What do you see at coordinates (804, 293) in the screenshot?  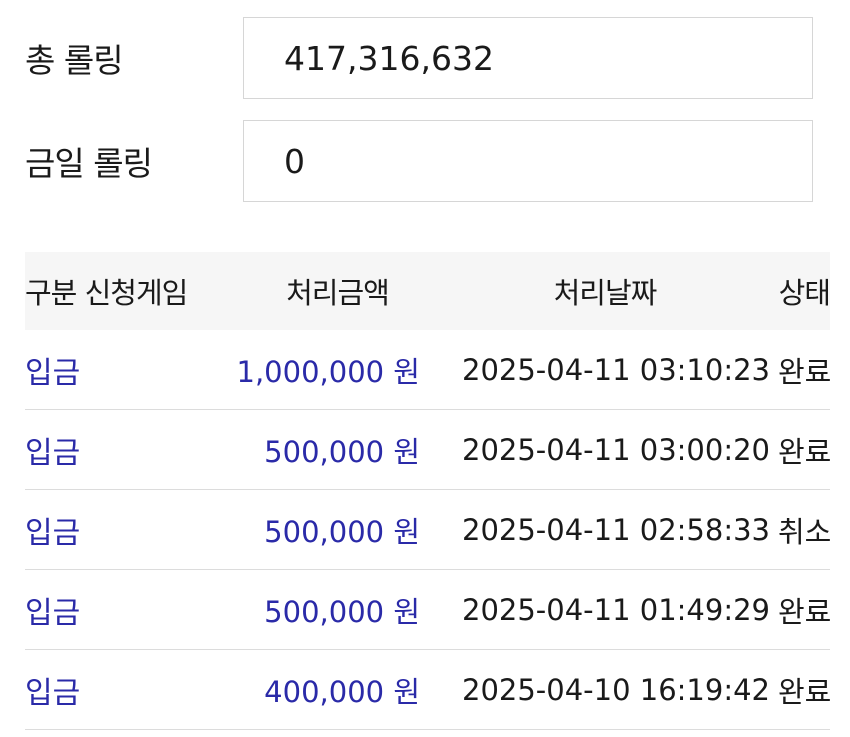 I see `header-status: 상태` at bounding box center [804, 293].